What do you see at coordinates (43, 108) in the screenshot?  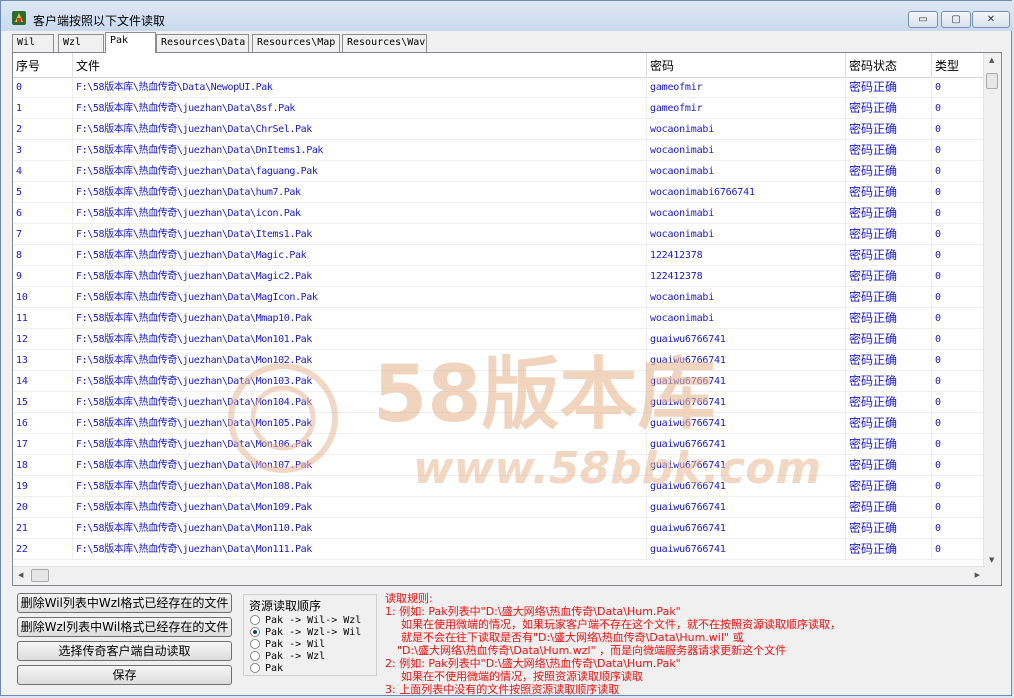 I see `cell-index: 1` at bounding box center [43, 108].